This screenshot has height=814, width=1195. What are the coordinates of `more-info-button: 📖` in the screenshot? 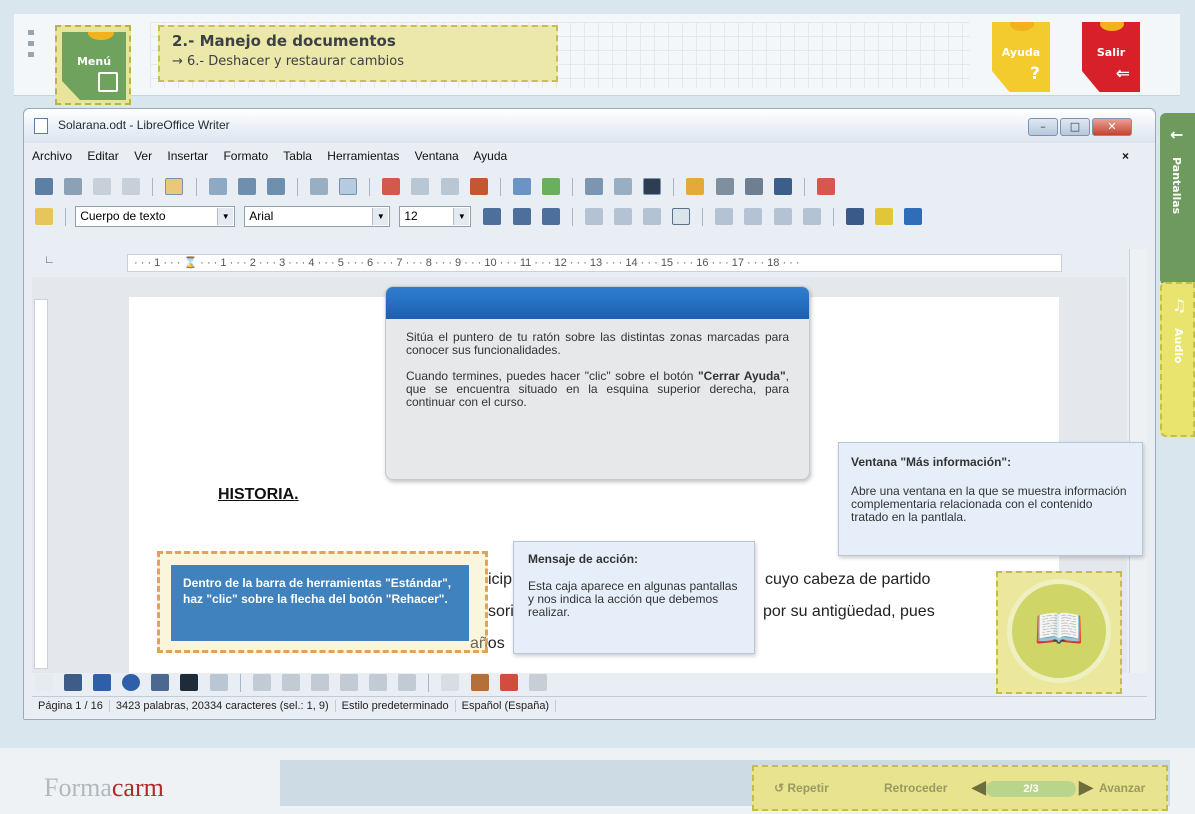 It's located at (1059, 631).